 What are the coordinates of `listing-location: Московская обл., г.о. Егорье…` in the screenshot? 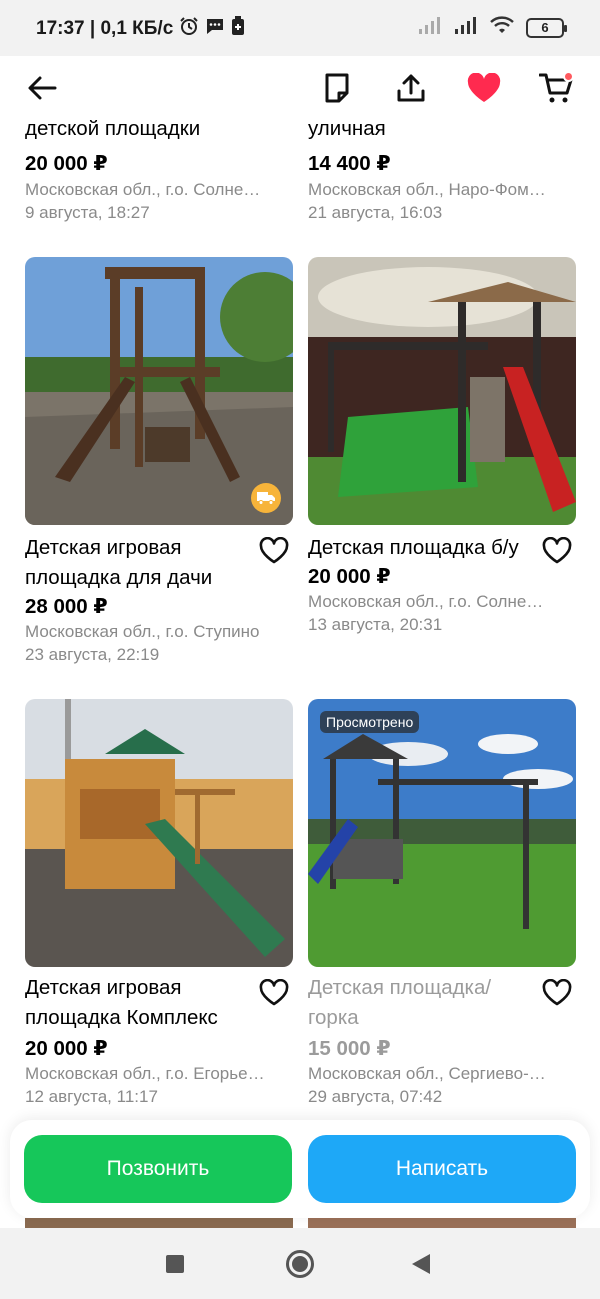 It's located at (145, 1073).